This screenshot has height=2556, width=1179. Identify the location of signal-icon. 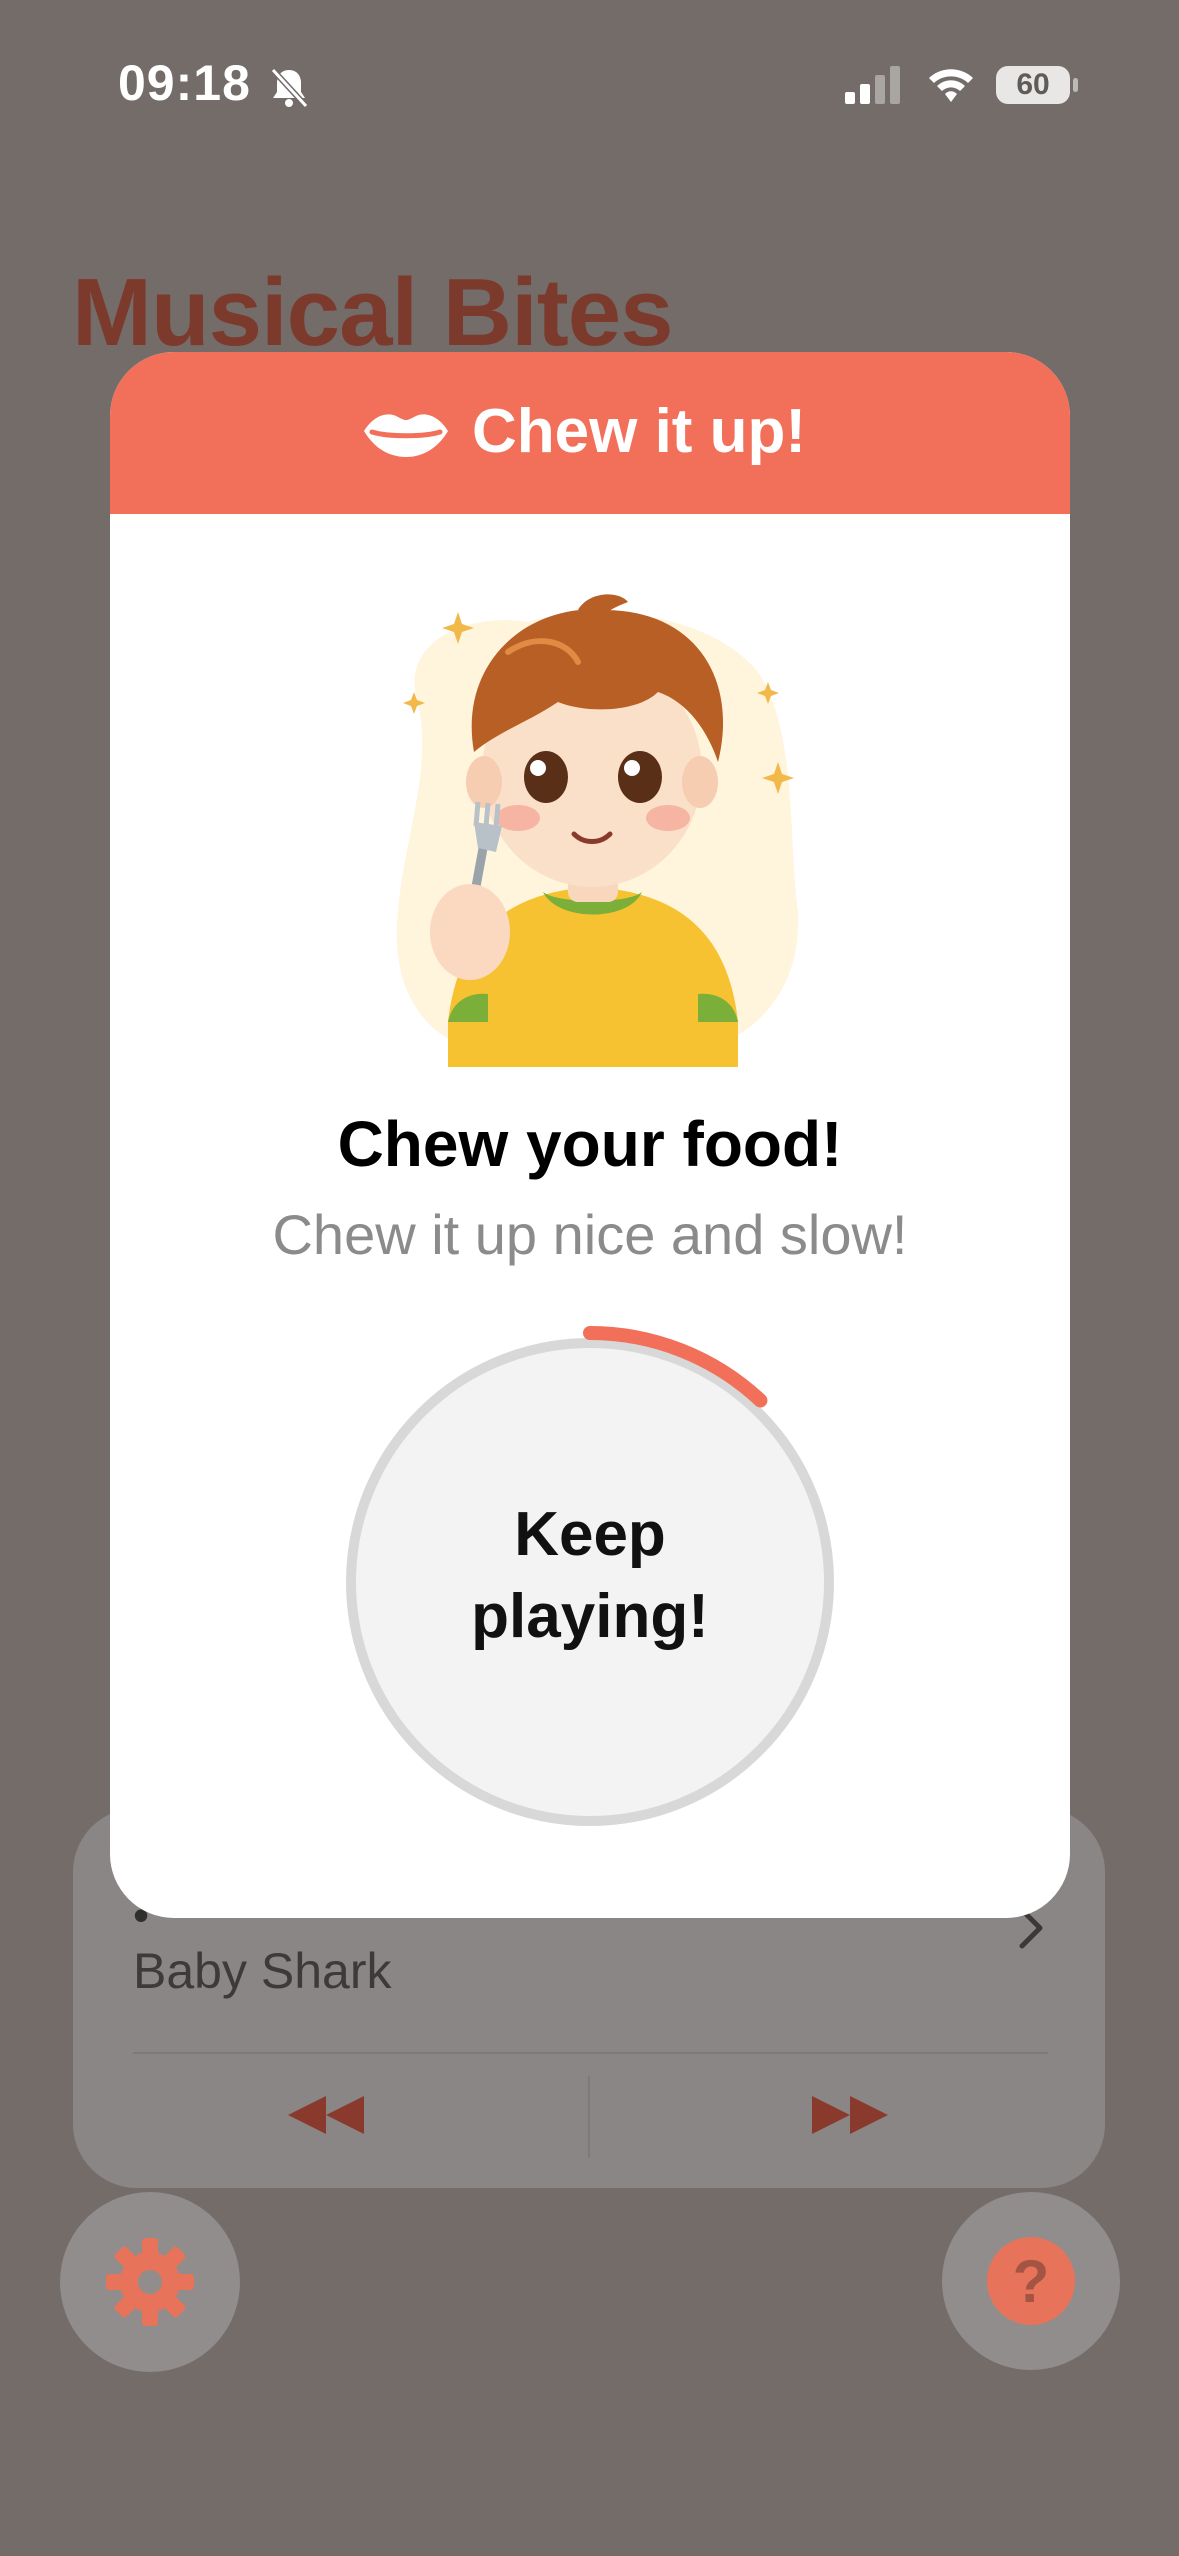
(872, 85).